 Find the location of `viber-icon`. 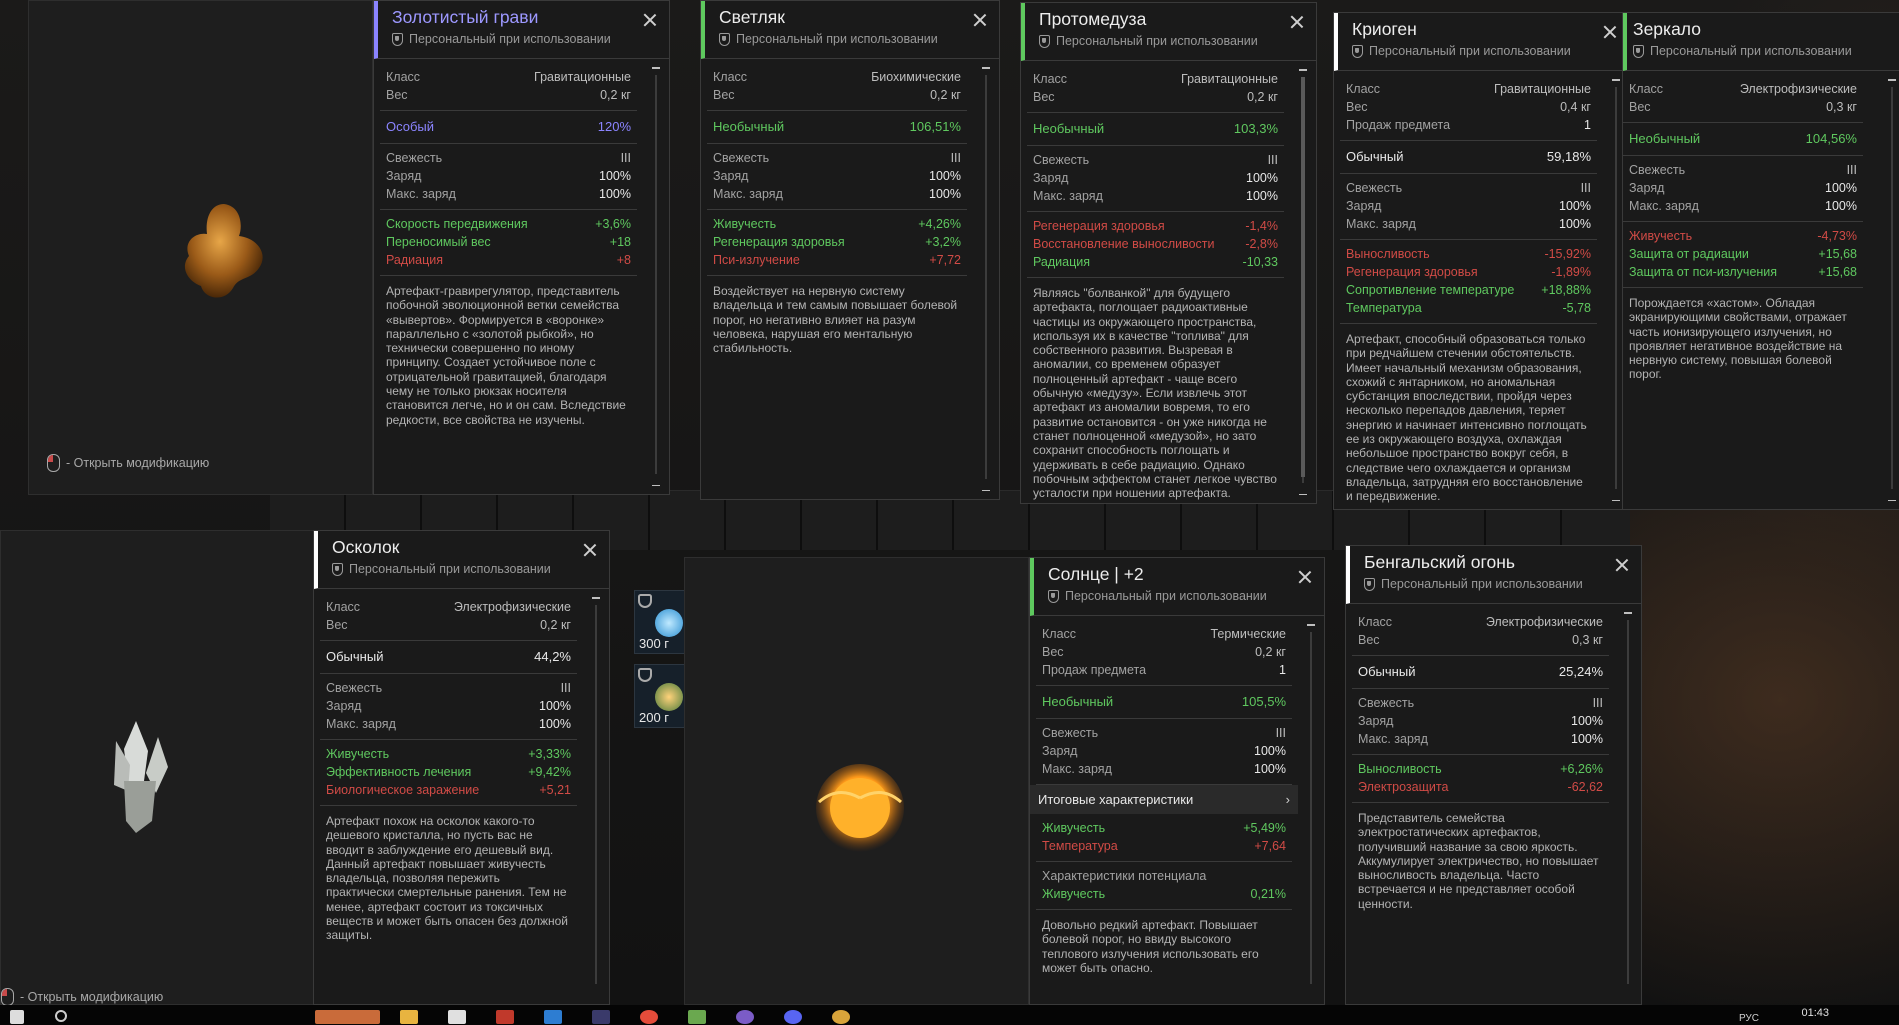

viber-icon is located at coordinates (745, 1017).